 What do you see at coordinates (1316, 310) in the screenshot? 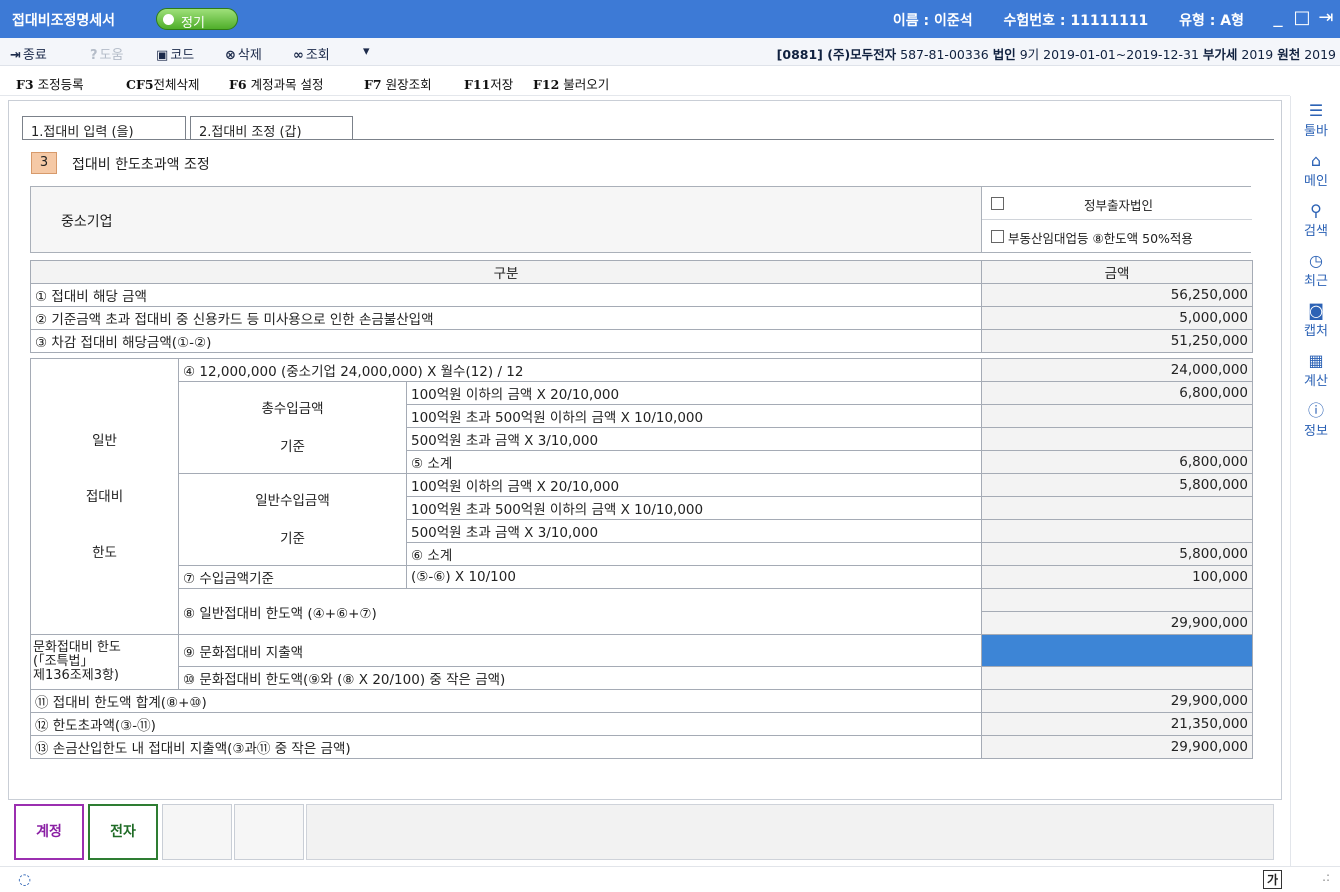
I see `camera-icon: ◙` at bounding box center [1316, 310].